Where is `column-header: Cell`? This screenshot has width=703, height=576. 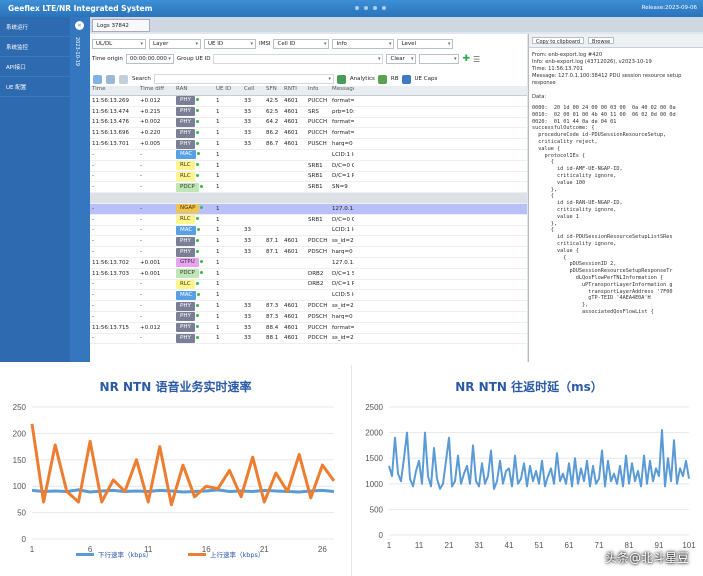 column-header: Cell is located at coordinates (253, 90).